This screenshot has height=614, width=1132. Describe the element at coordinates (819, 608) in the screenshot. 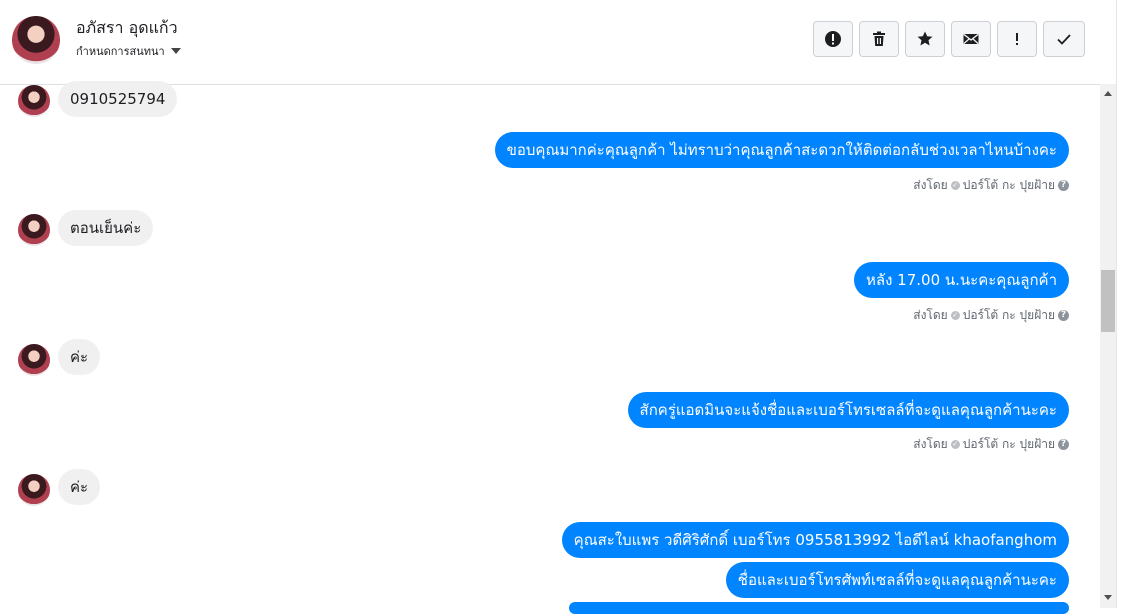

I see `outgoing-message-partial` at that location.